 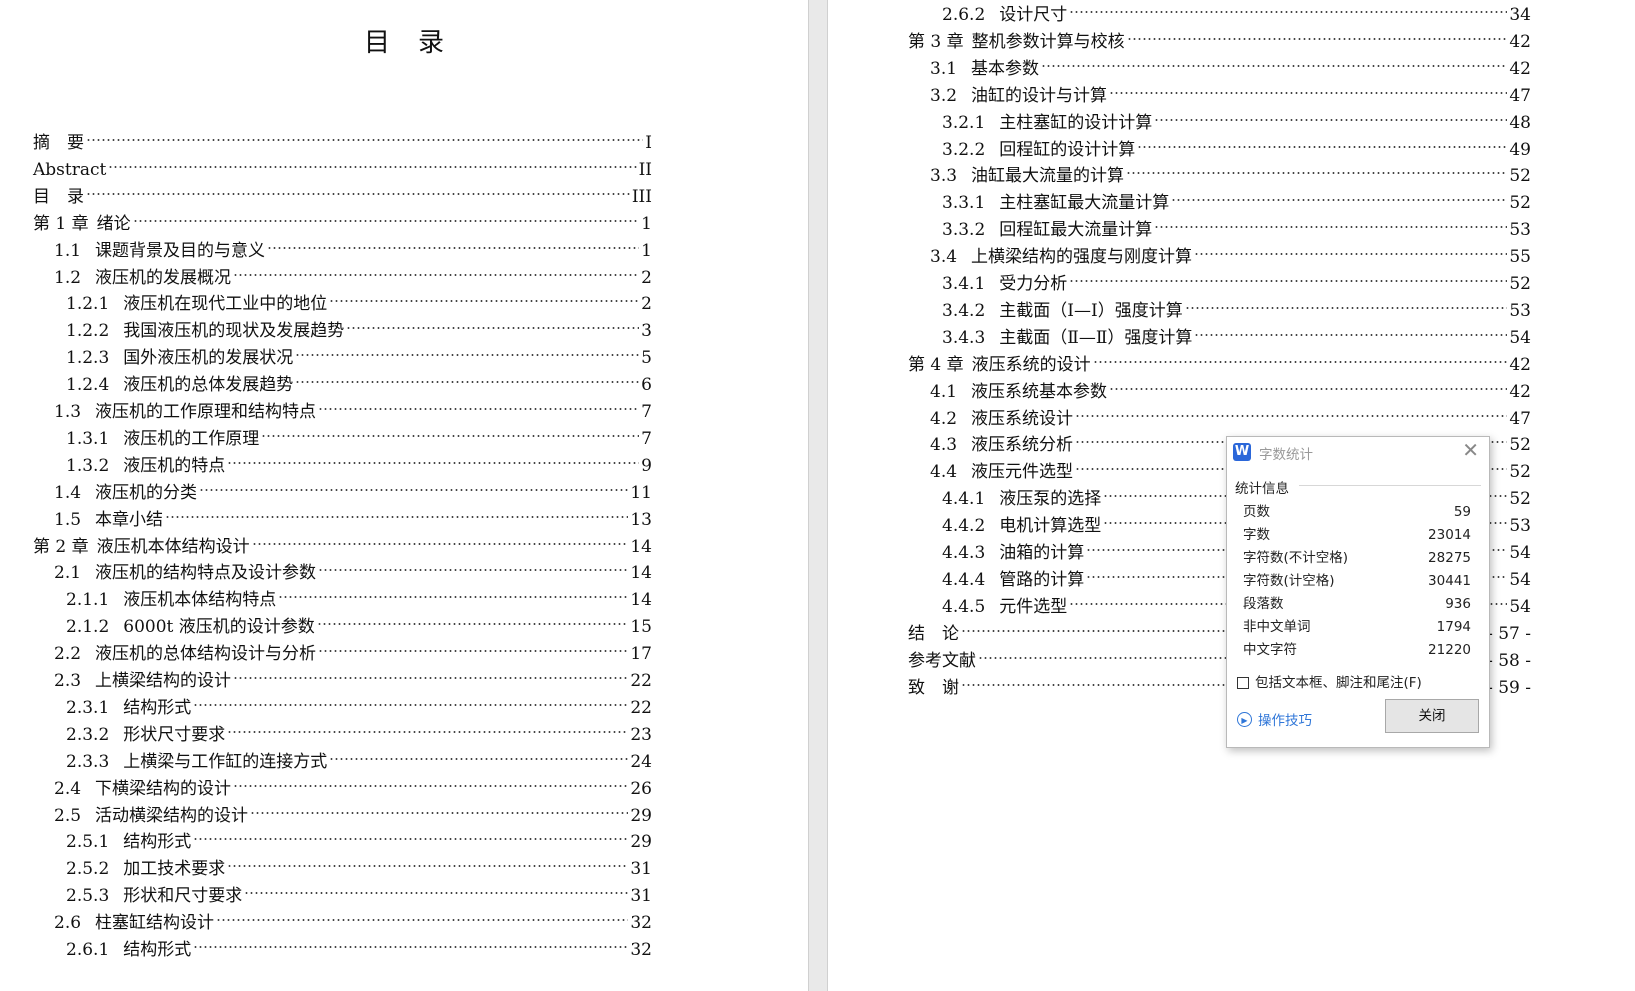 What do you see at coordinates (353, 647) in the screenshot?
I see `toc-entry: 2.2 液压机的总体结构设计与分析 17` at bounding box center [353, 647].